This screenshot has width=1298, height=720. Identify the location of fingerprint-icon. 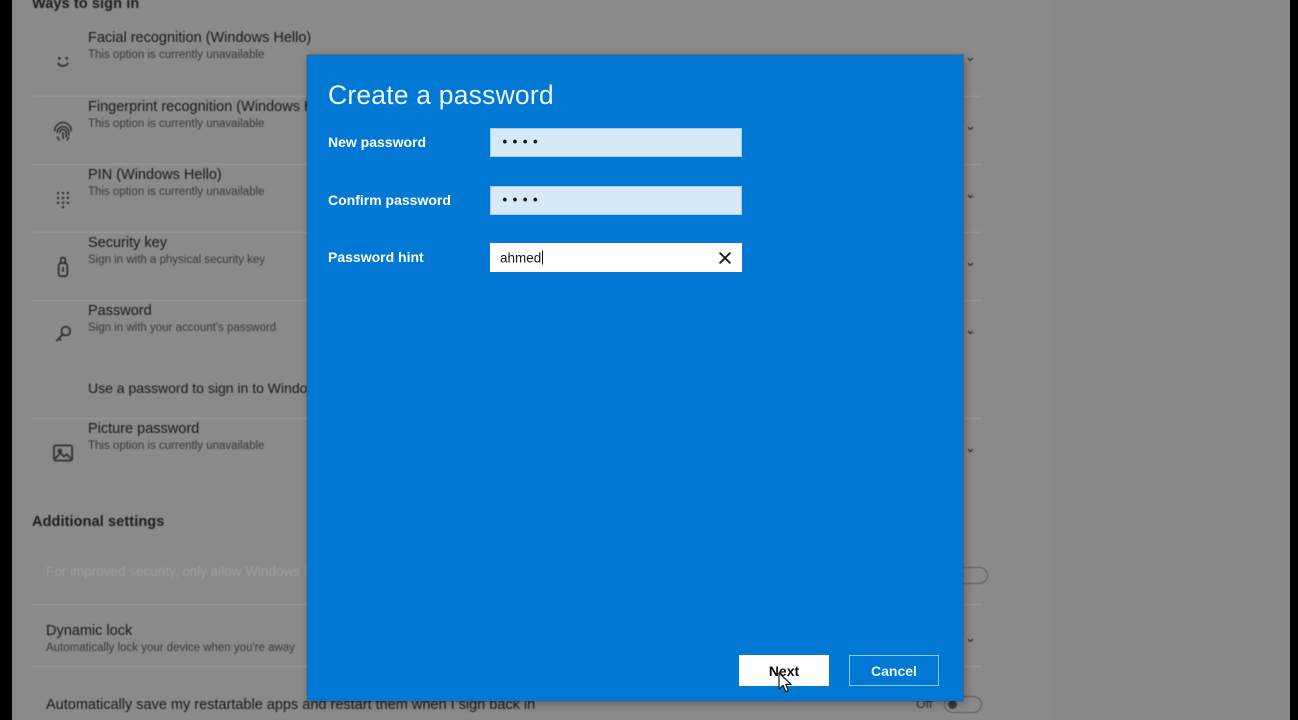
(63, 131).